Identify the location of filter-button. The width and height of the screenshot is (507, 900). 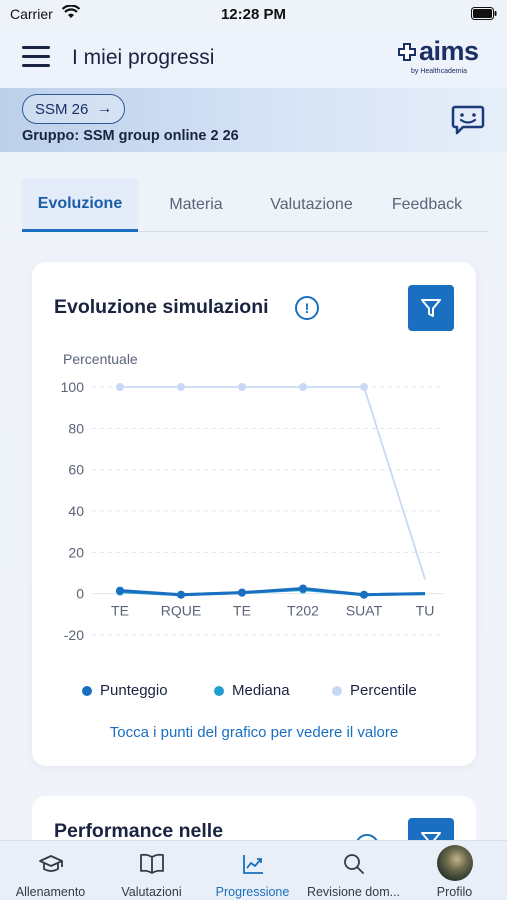
(431, 308).